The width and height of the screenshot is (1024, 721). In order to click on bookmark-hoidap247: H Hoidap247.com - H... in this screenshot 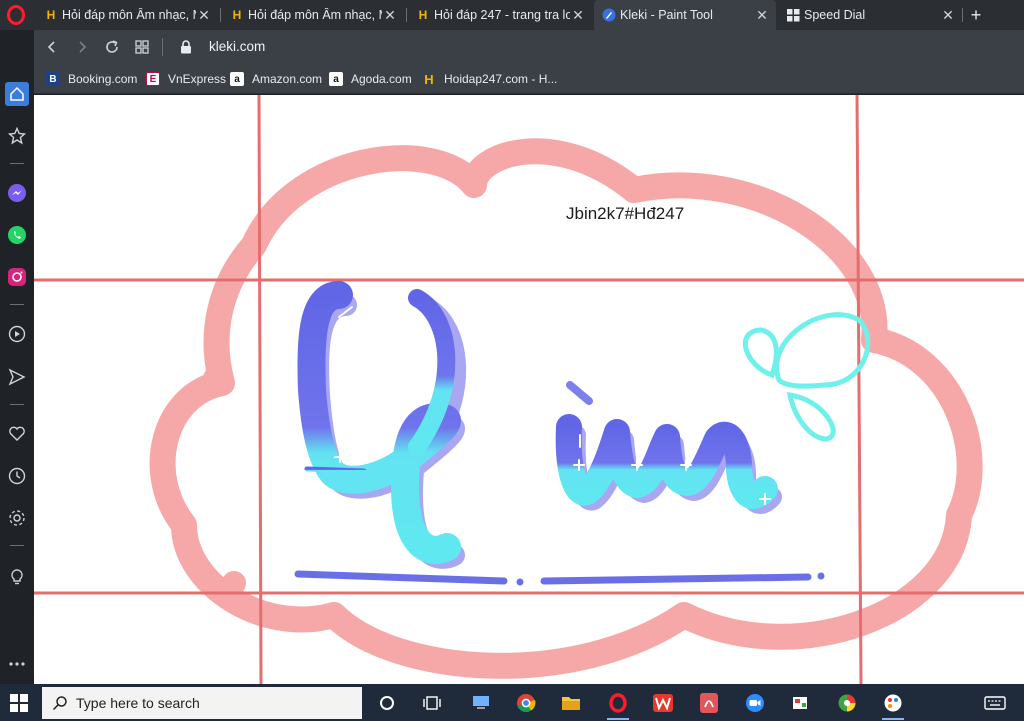, I will do `click(489, 79)`.